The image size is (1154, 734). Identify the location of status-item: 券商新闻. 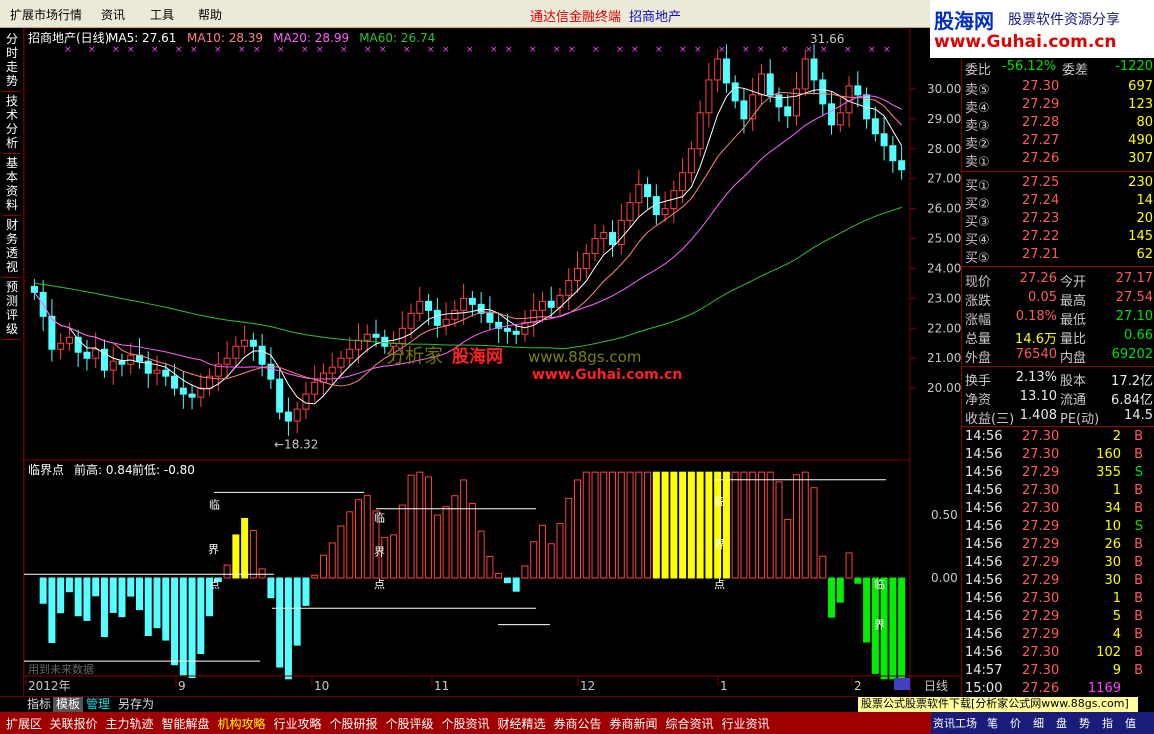
(634, 723).